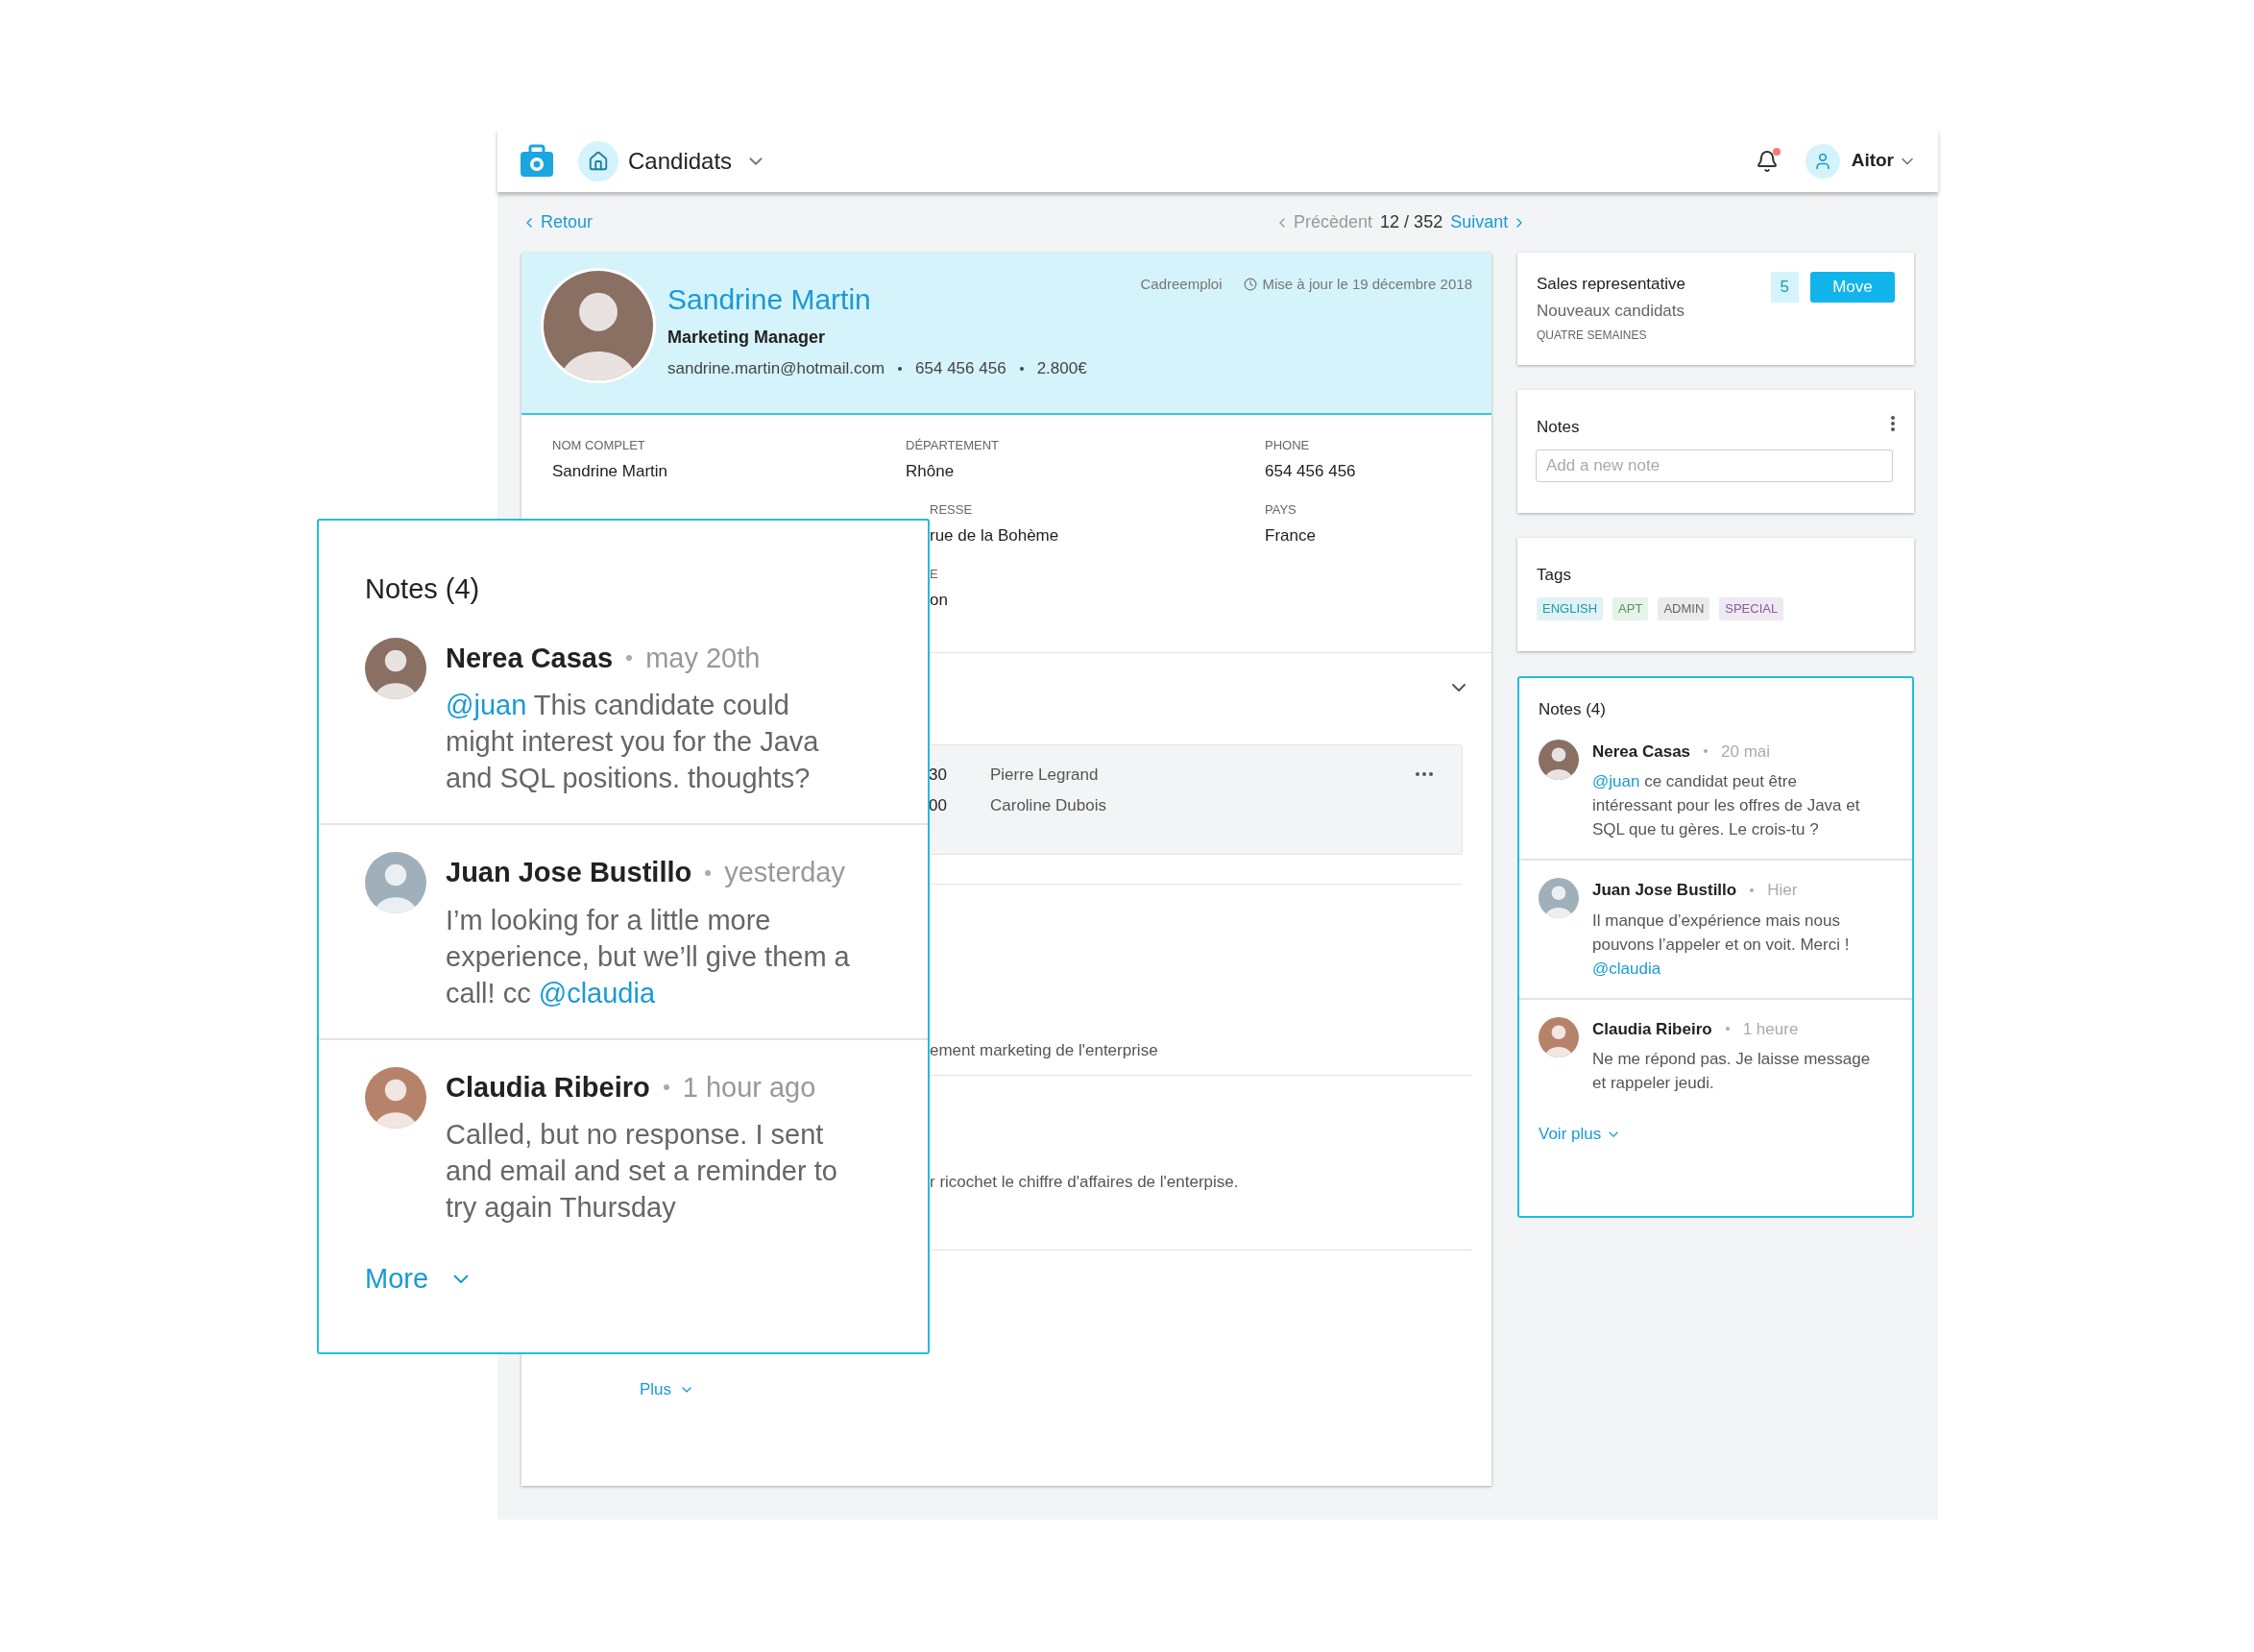  I want to click on field-label: E, so click(934, 574).